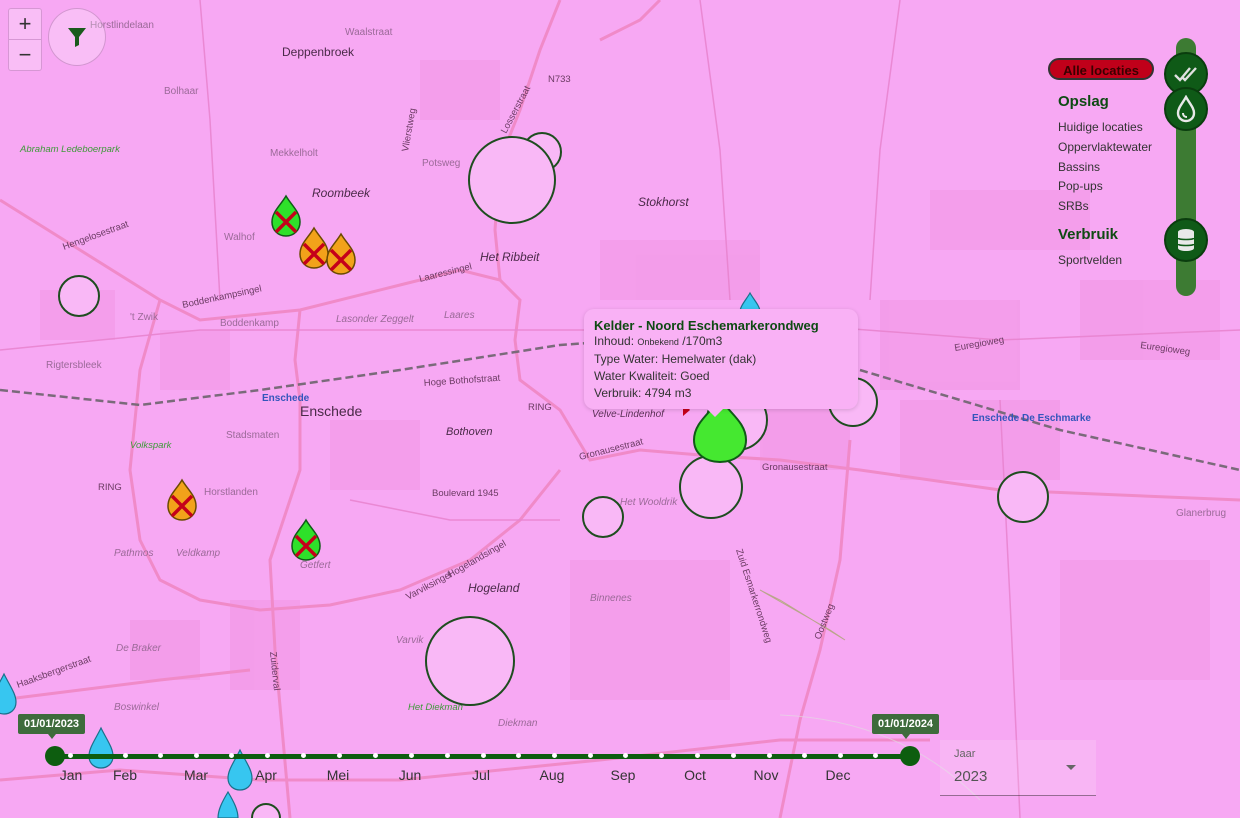 The height and width of the screenshot is (818, 1240). I want to click on map-label-road: Gronausestraat, so click(795, 467).